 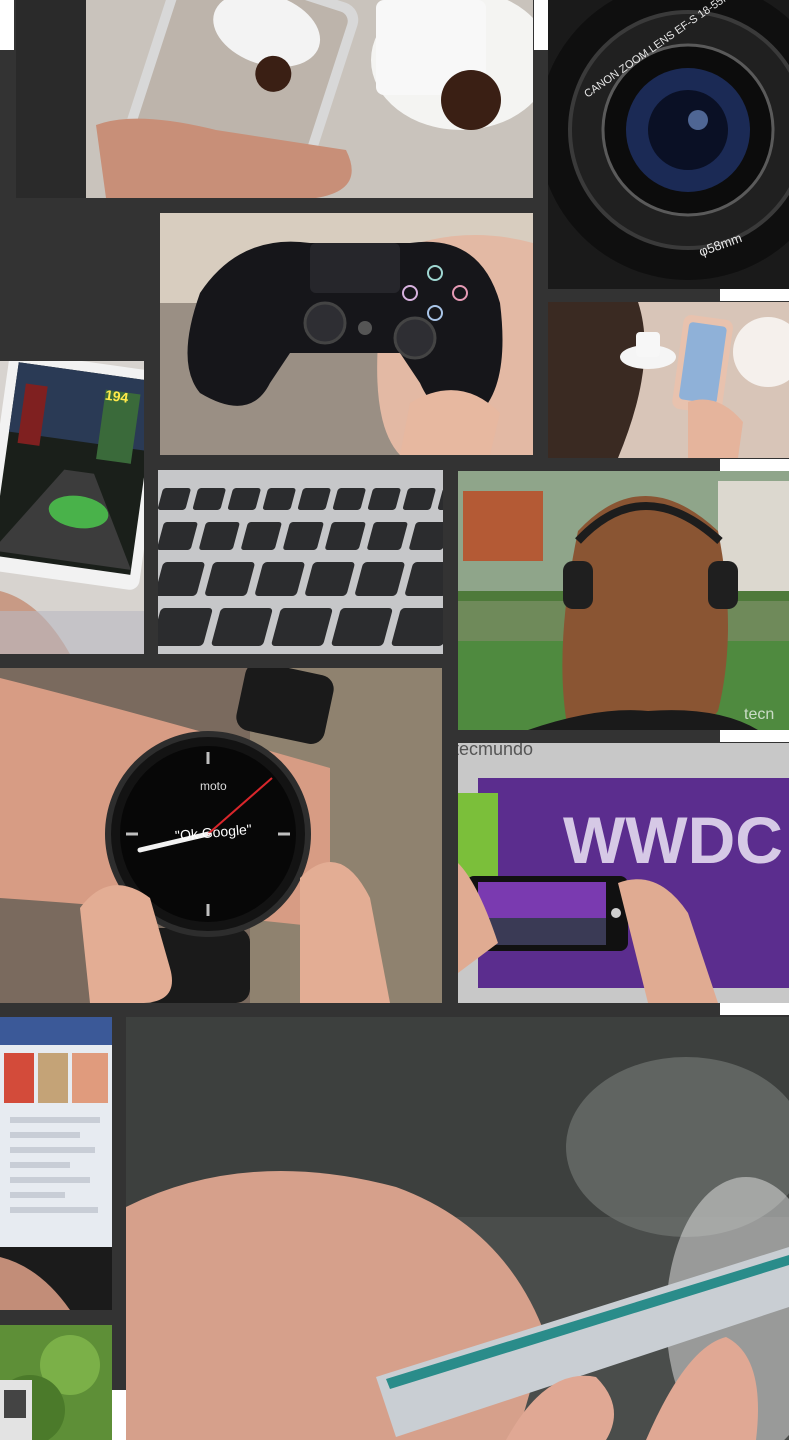 I want to click on photo-phone-coffee, so click(x=274, y=99).